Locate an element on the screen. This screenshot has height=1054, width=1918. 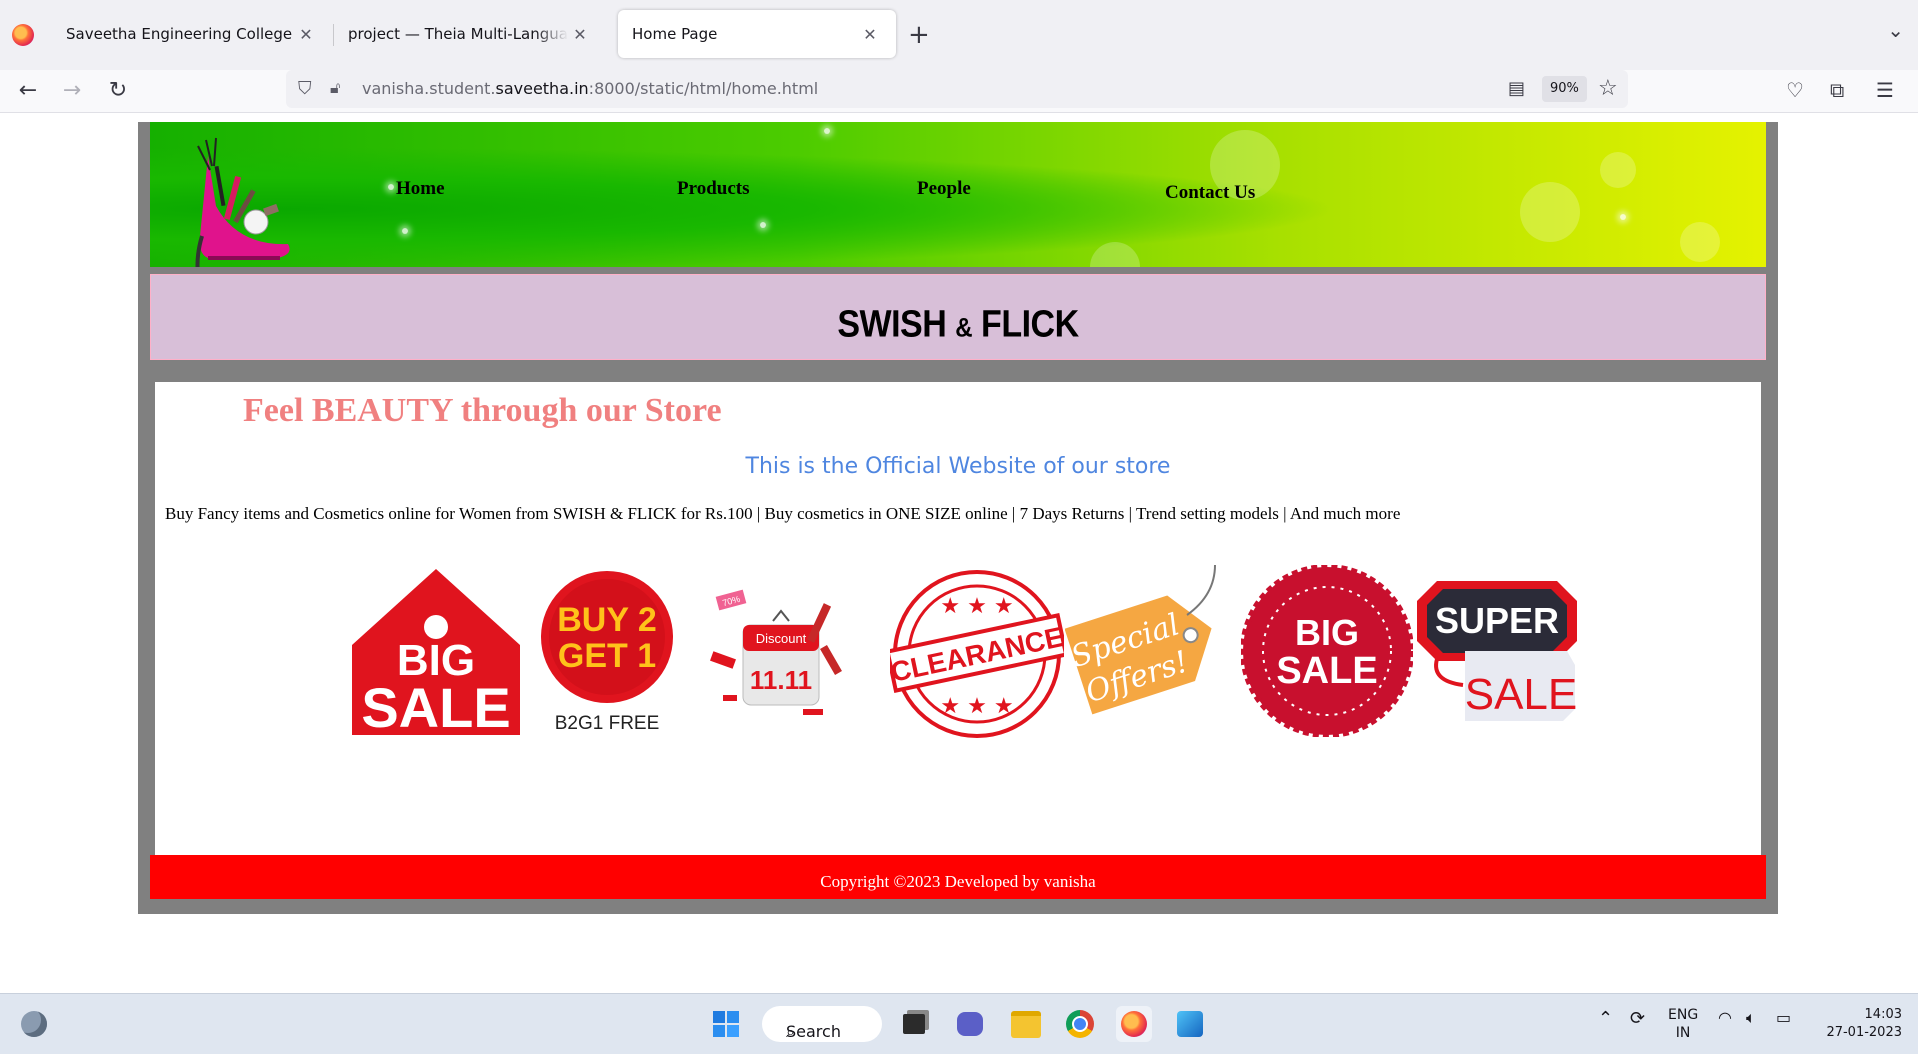
header-banner: Home Products People Contact Us is located at coordinates (958, 194).